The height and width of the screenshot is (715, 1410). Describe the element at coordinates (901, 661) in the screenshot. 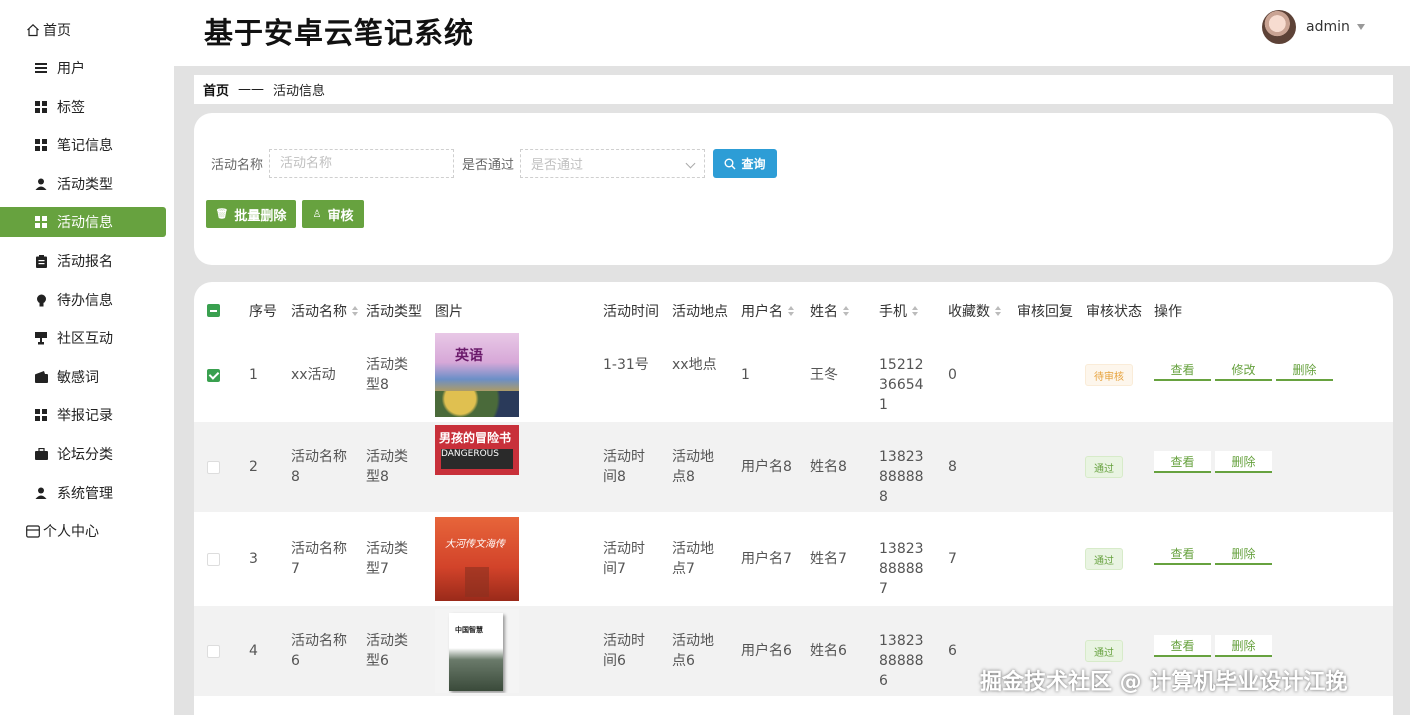

I see `row-phone: 13823888886` at that location.